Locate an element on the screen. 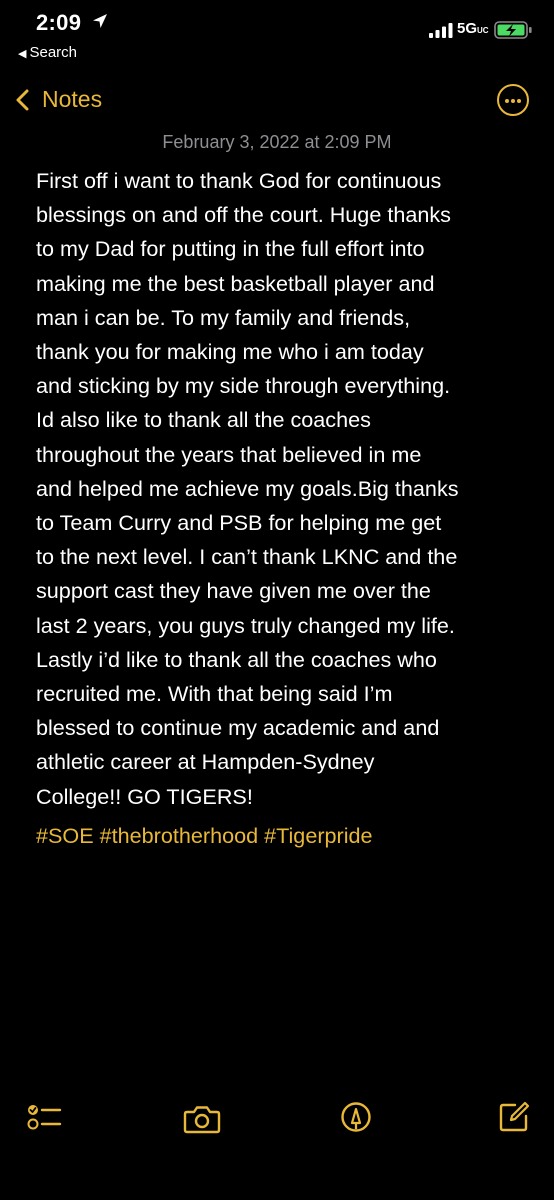 The height and width of the screenshot is (1200, 554). more-options-button is located at coordinates (513, 100).